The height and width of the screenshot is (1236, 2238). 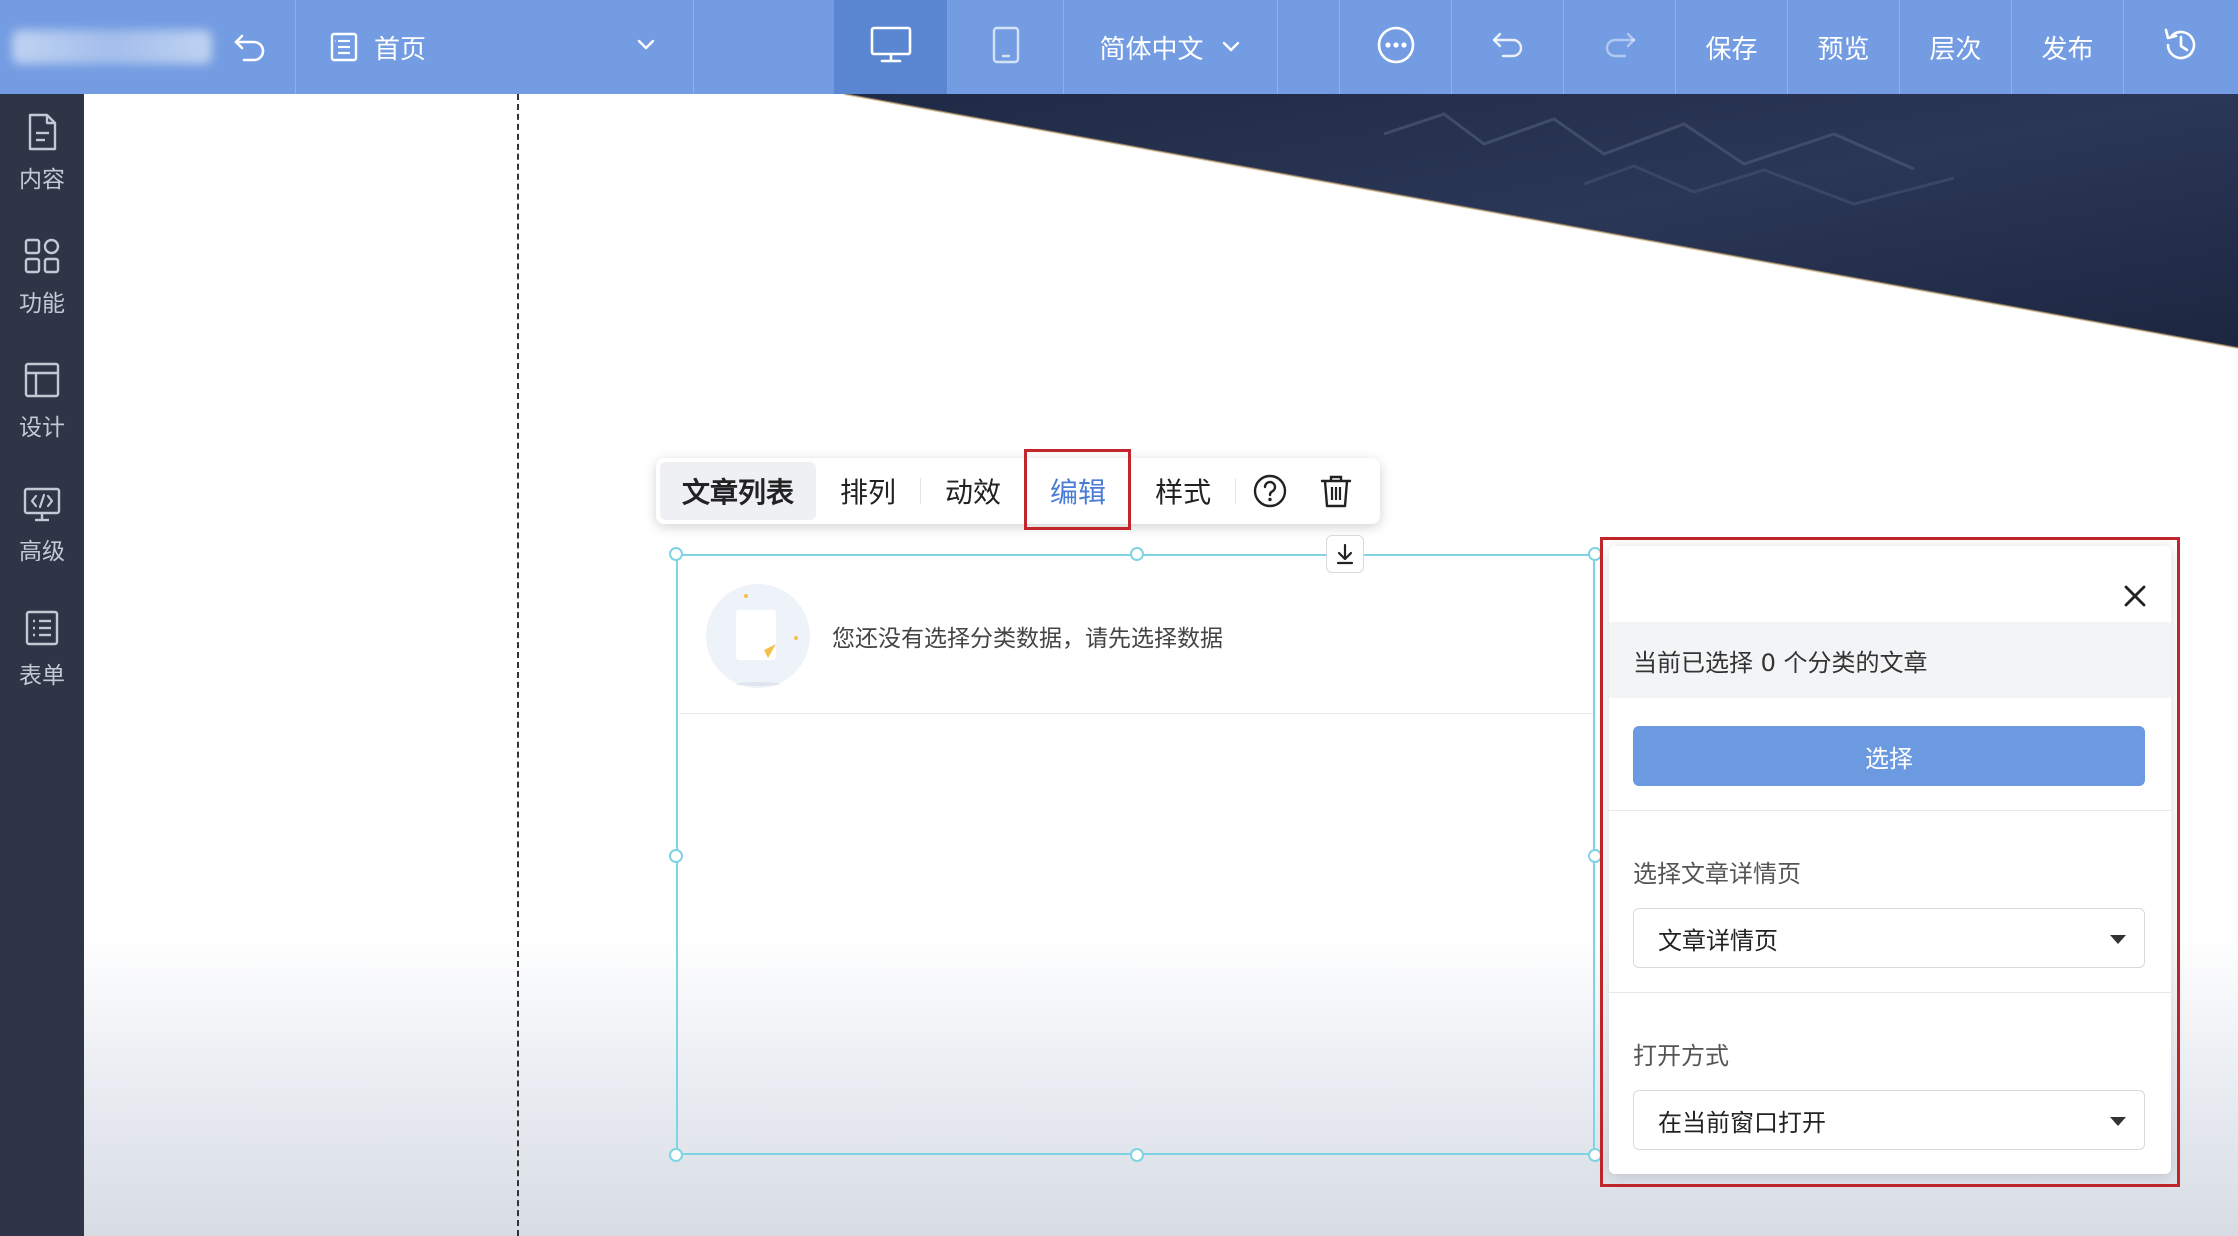 What do you see at coordinates (1137, 554) in the screenshot?
I see `resize-handle-top` at bounding box center [1137, 554].